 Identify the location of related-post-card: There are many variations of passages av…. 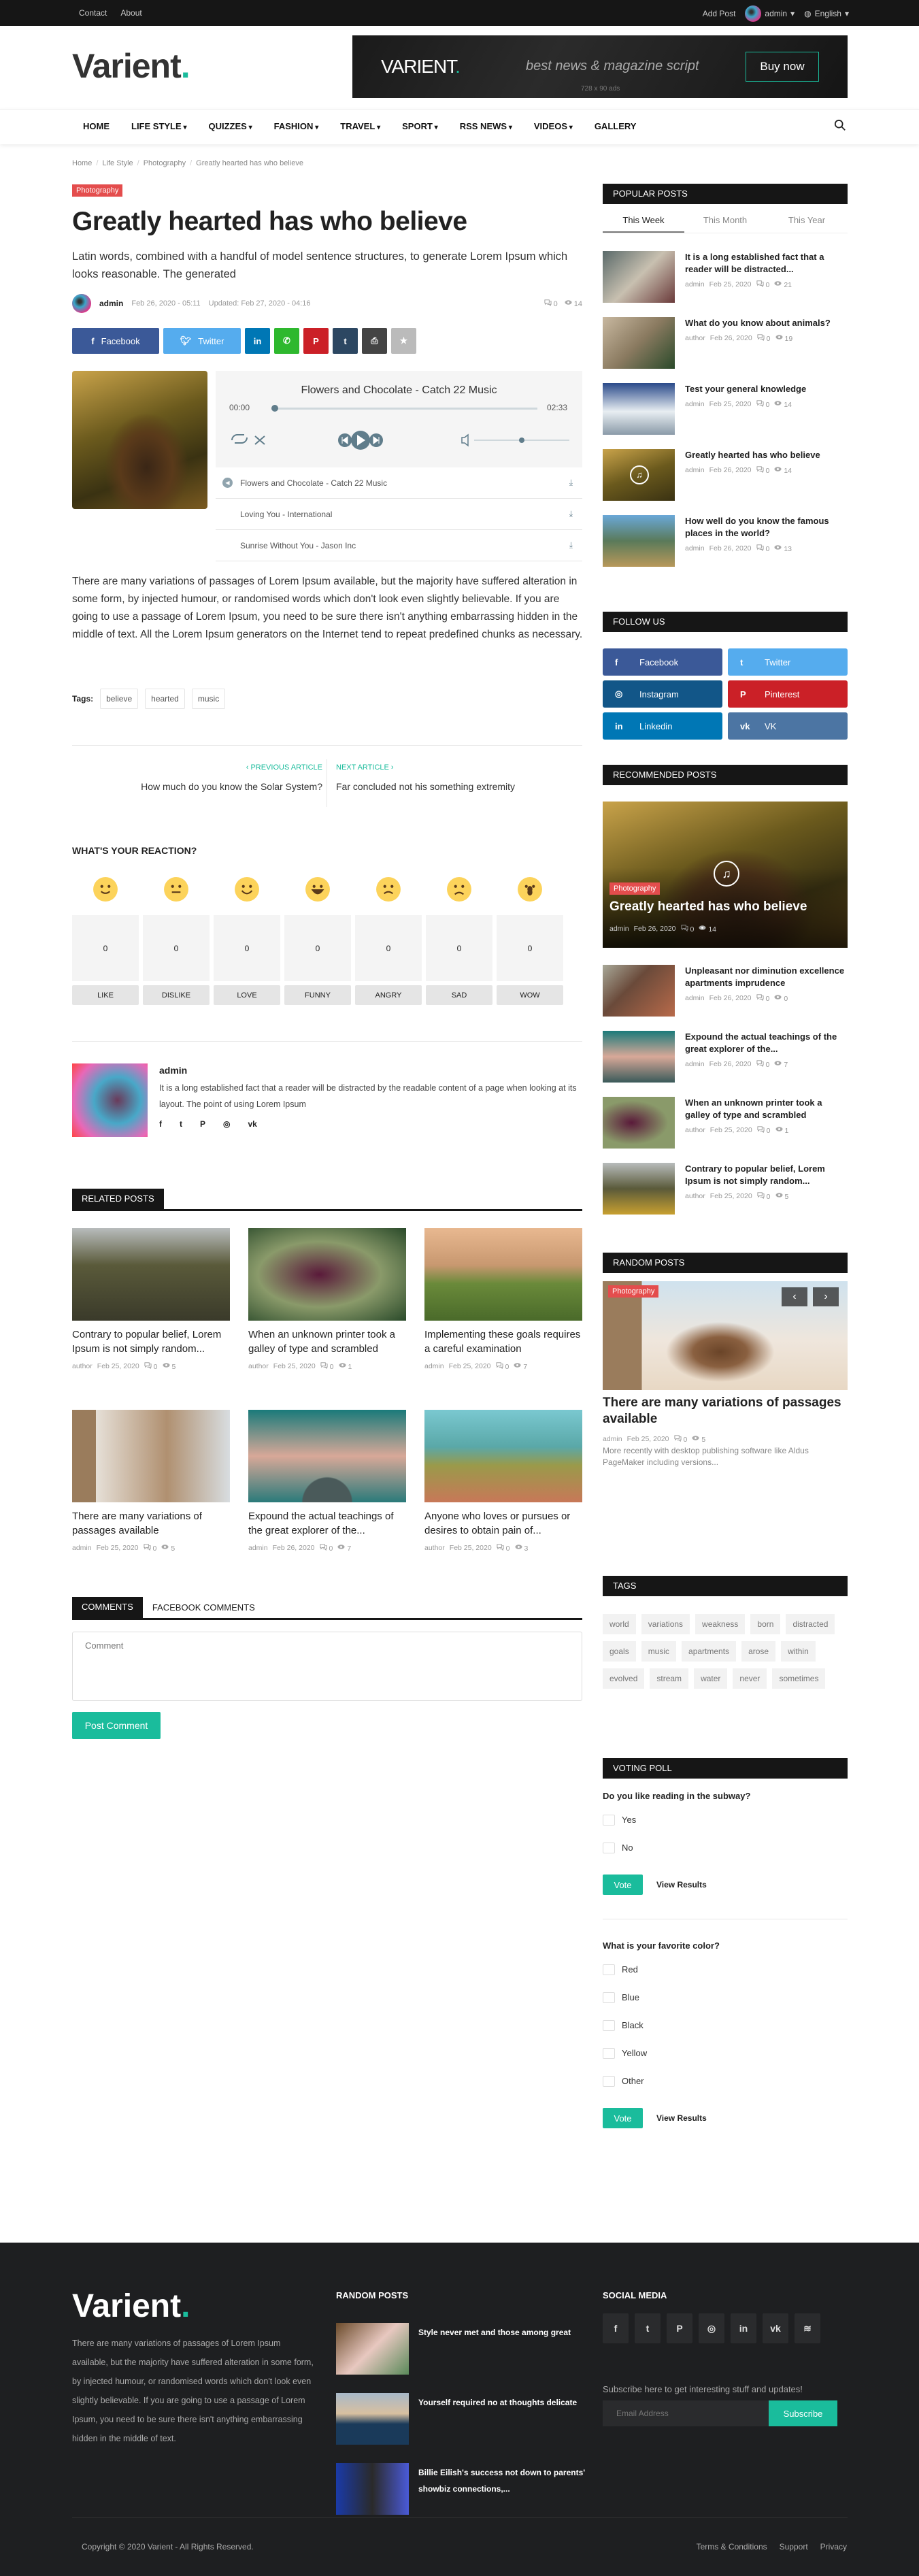
(151, 1481).